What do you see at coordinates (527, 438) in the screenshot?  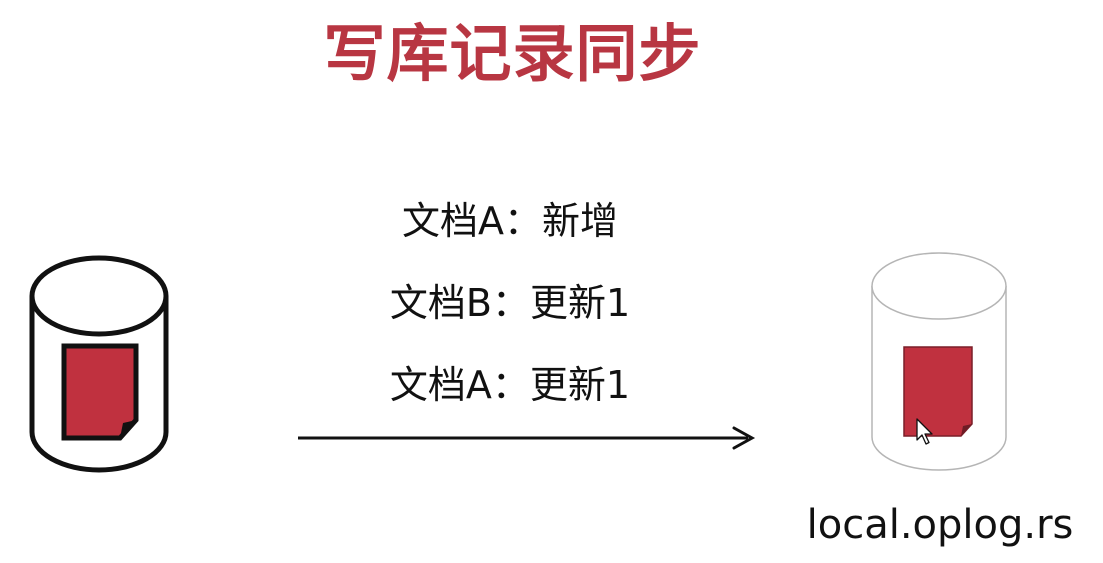 I see `sync-arrow` at bounding box center [527, 438].